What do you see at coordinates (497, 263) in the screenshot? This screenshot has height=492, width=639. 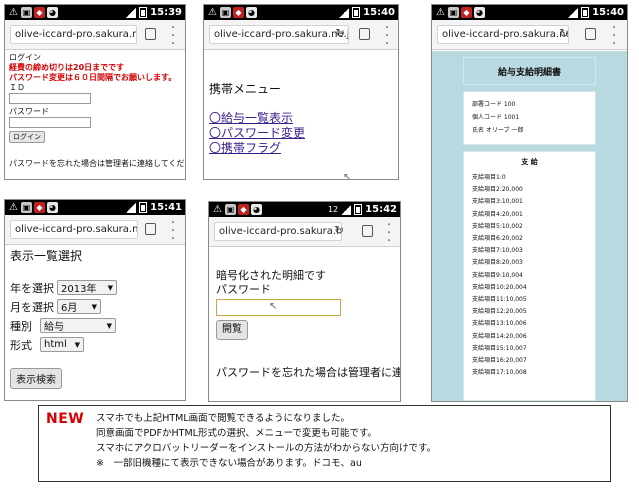 I see `payment-item: 支給項目8:20,003` at bounding box center [497, 263].